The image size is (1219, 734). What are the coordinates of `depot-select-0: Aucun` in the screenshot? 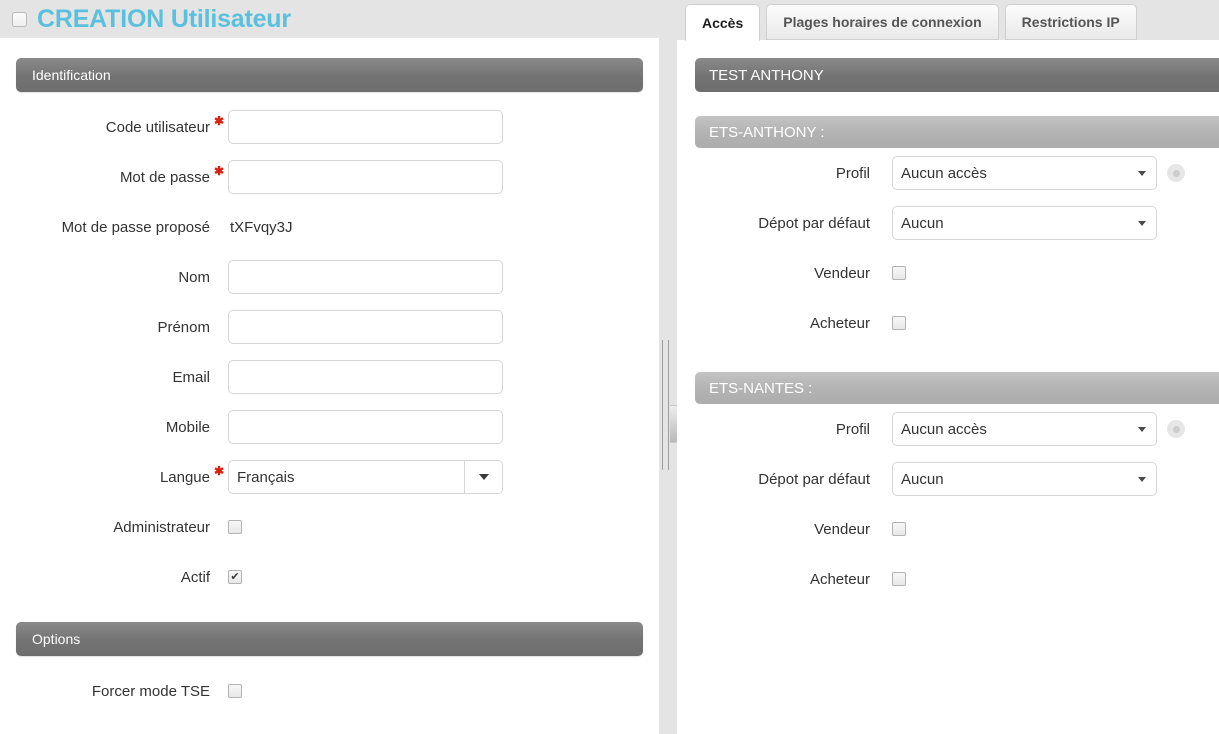 It's located at (1024, 223).